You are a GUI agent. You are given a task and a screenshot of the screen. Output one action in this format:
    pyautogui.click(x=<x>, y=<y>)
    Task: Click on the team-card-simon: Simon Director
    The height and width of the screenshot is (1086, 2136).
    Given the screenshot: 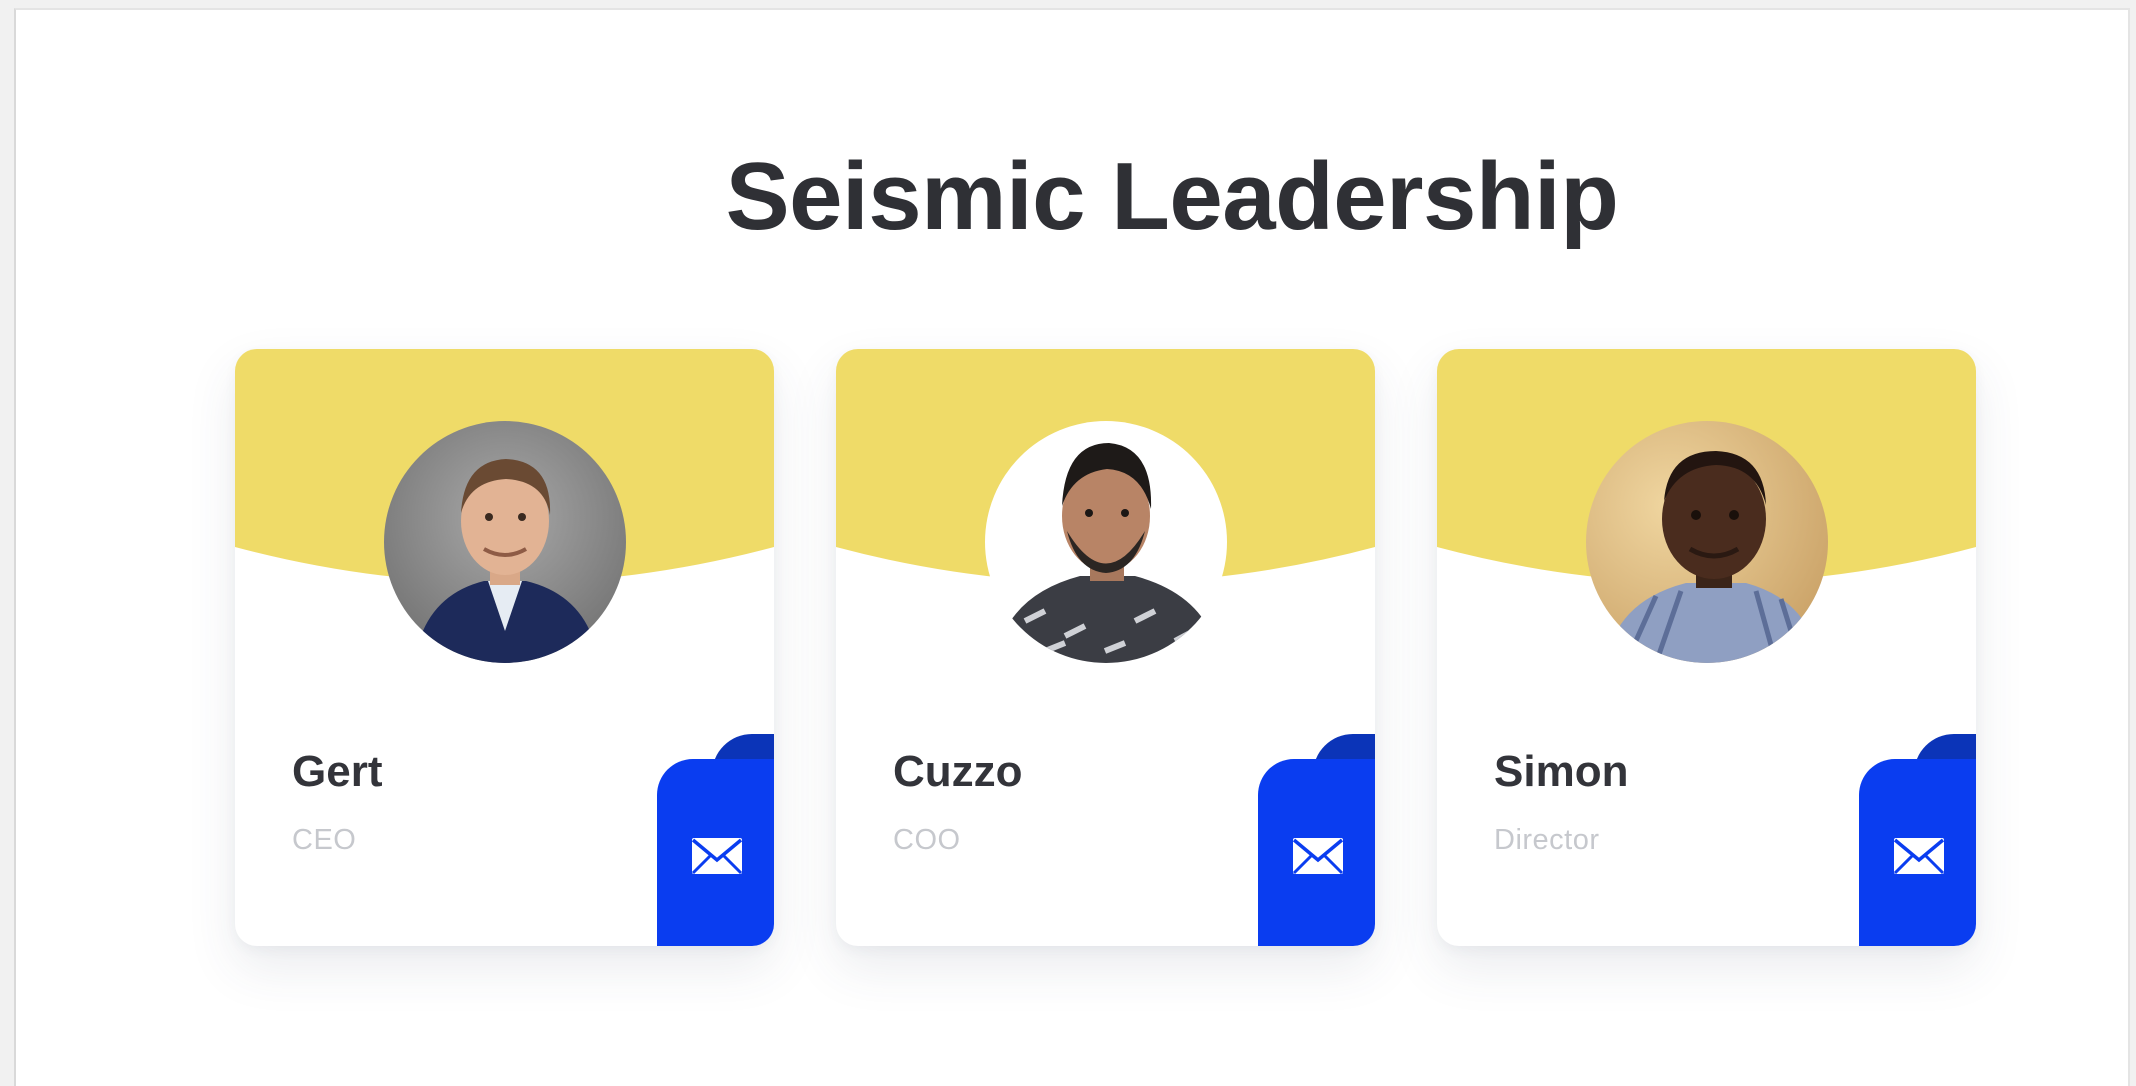 What is the action you would take?
    pyautogui.click(x=1706, y=647)
    